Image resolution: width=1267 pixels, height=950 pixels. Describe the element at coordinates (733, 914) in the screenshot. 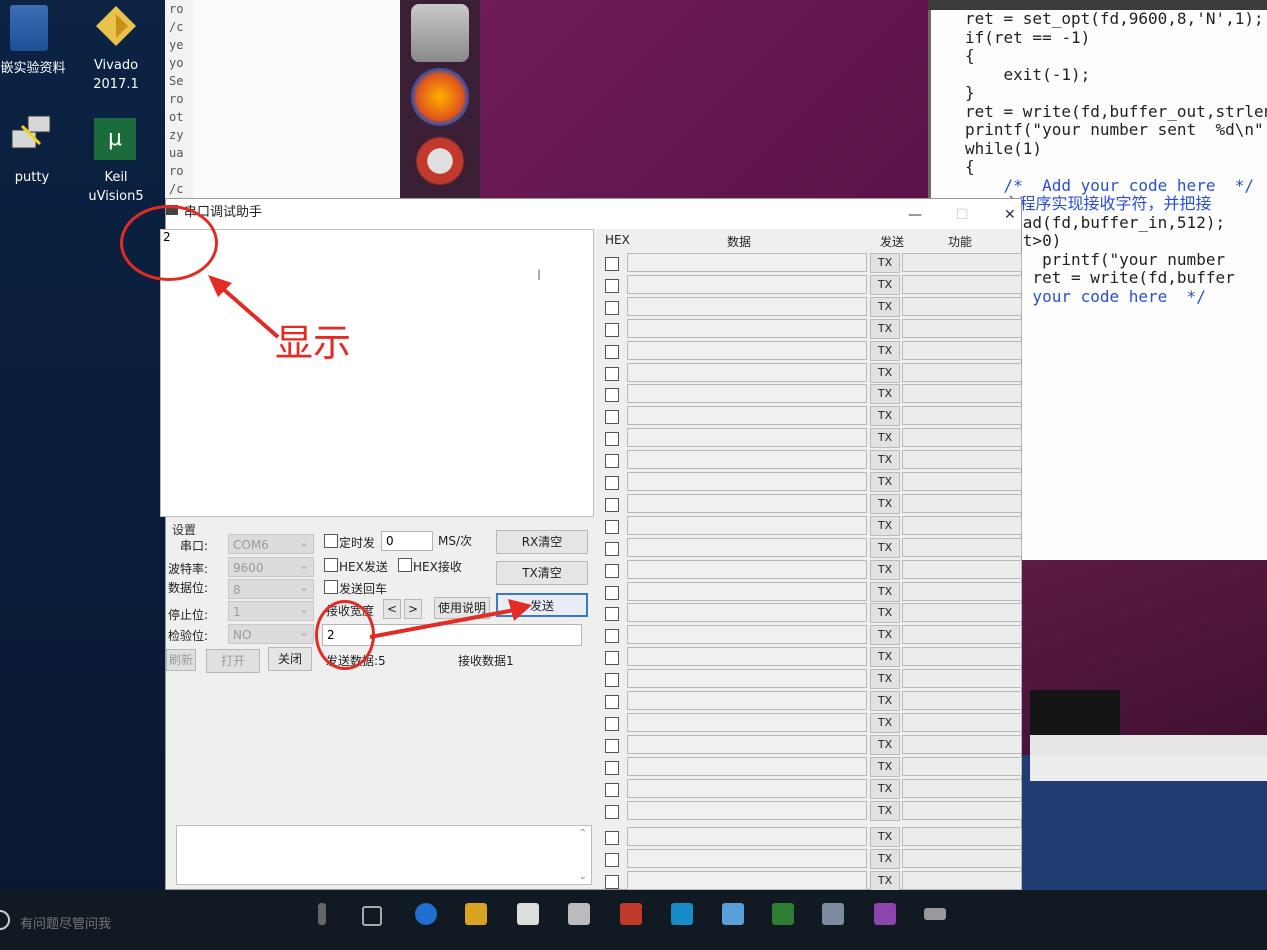

I see `app-lightblue-icon` at that location.